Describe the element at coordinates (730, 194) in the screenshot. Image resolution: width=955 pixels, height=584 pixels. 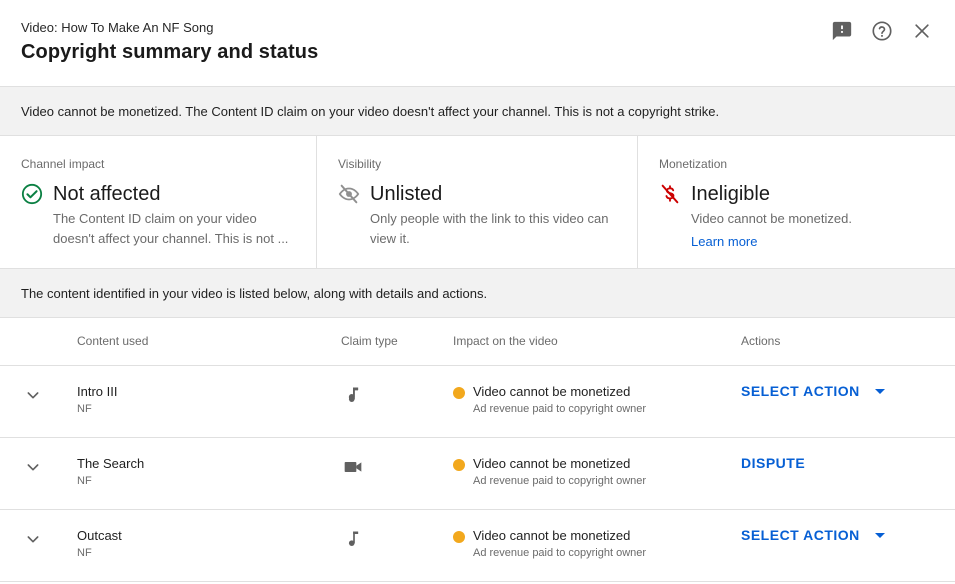
I see `monetization-value: Ineligible` at that location.